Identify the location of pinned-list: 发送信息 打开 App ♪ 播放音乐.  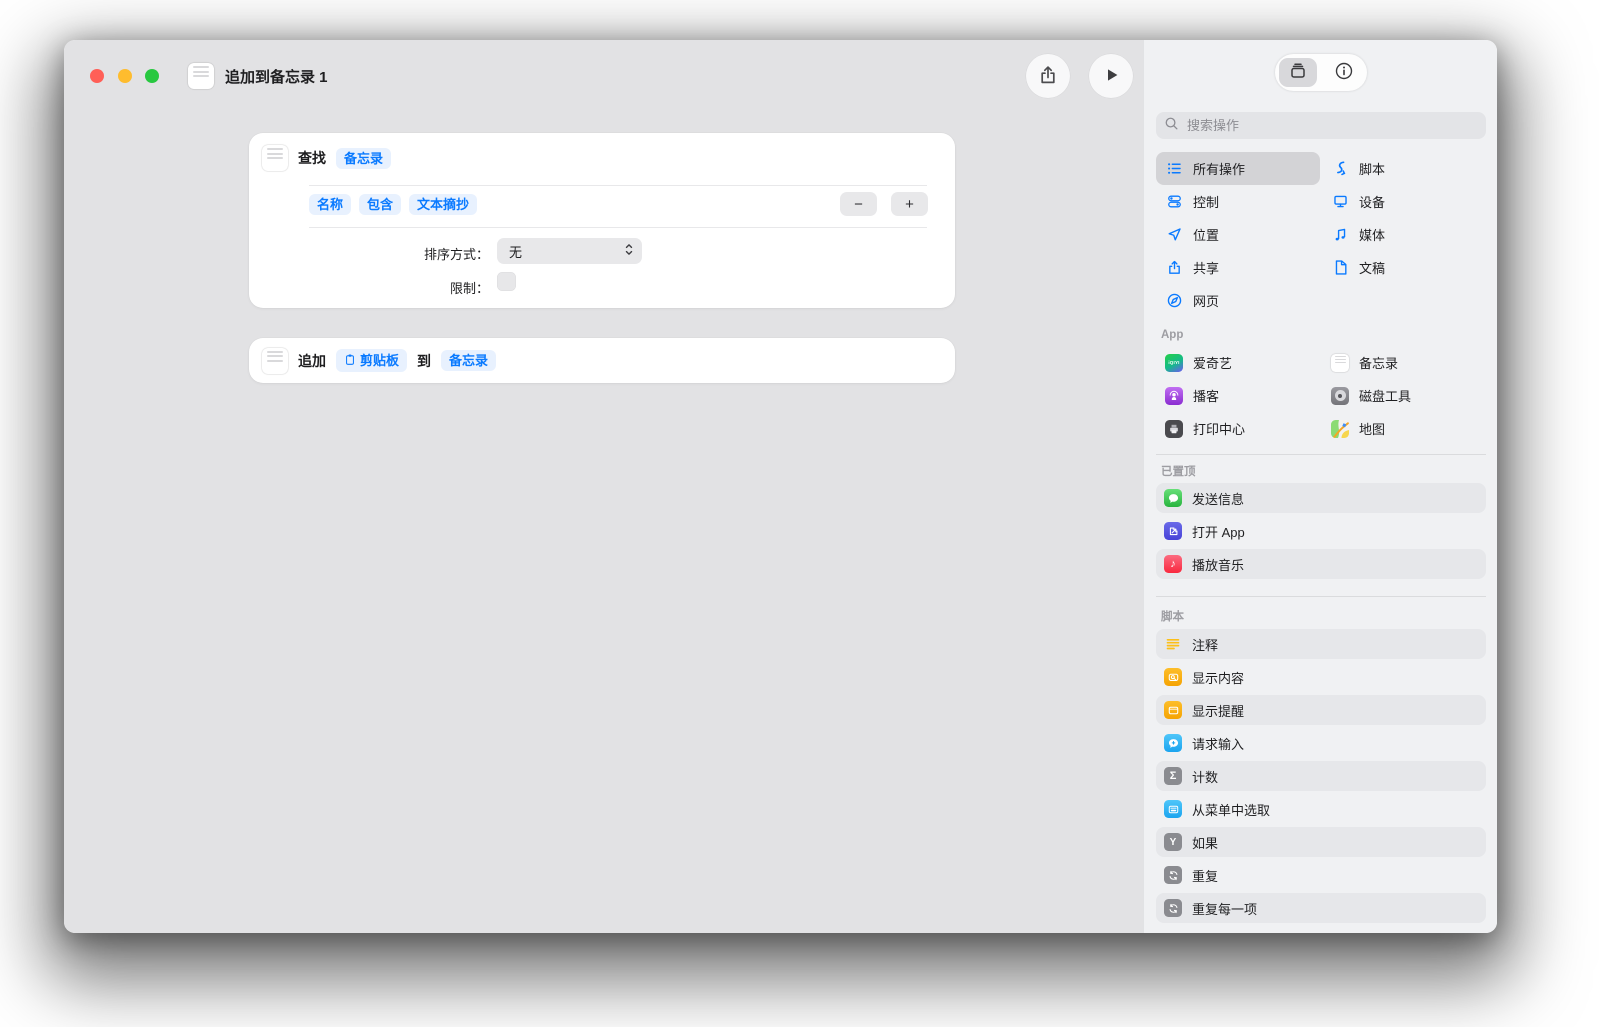
(1321, 531).